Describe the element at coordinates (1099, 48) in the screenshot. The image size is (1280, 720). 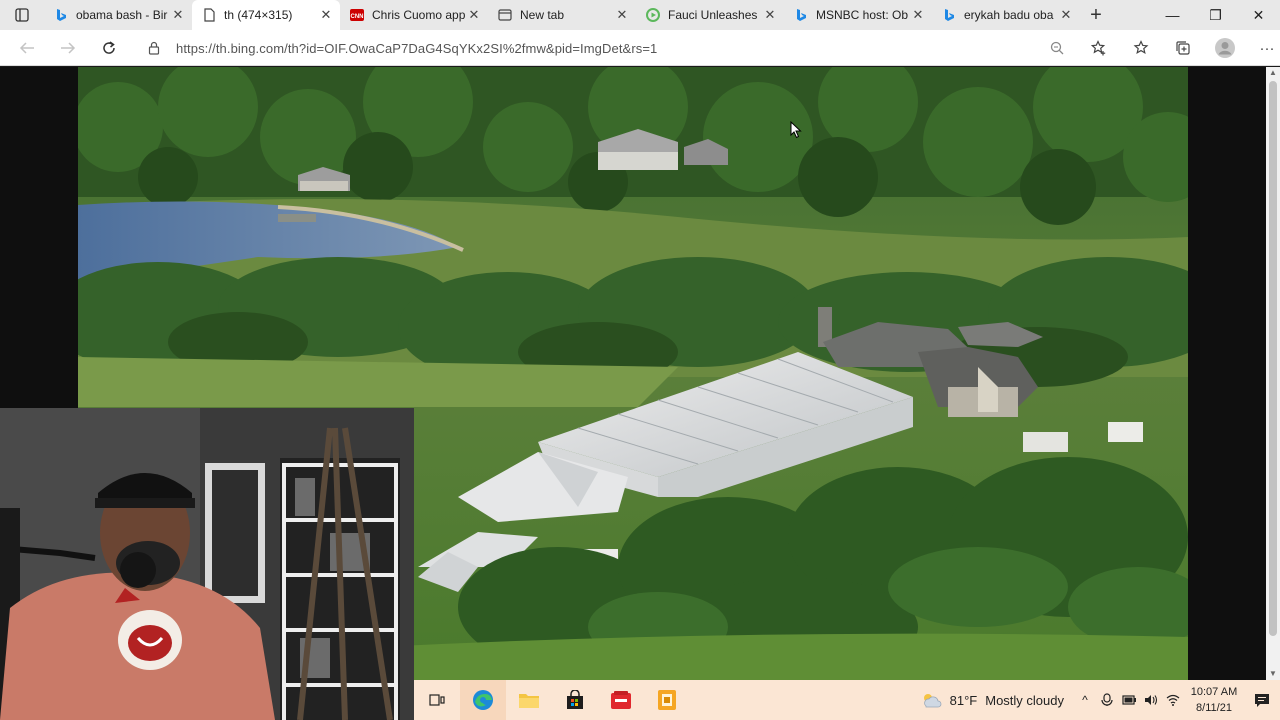
I see `add-favorite-icon` at that location.